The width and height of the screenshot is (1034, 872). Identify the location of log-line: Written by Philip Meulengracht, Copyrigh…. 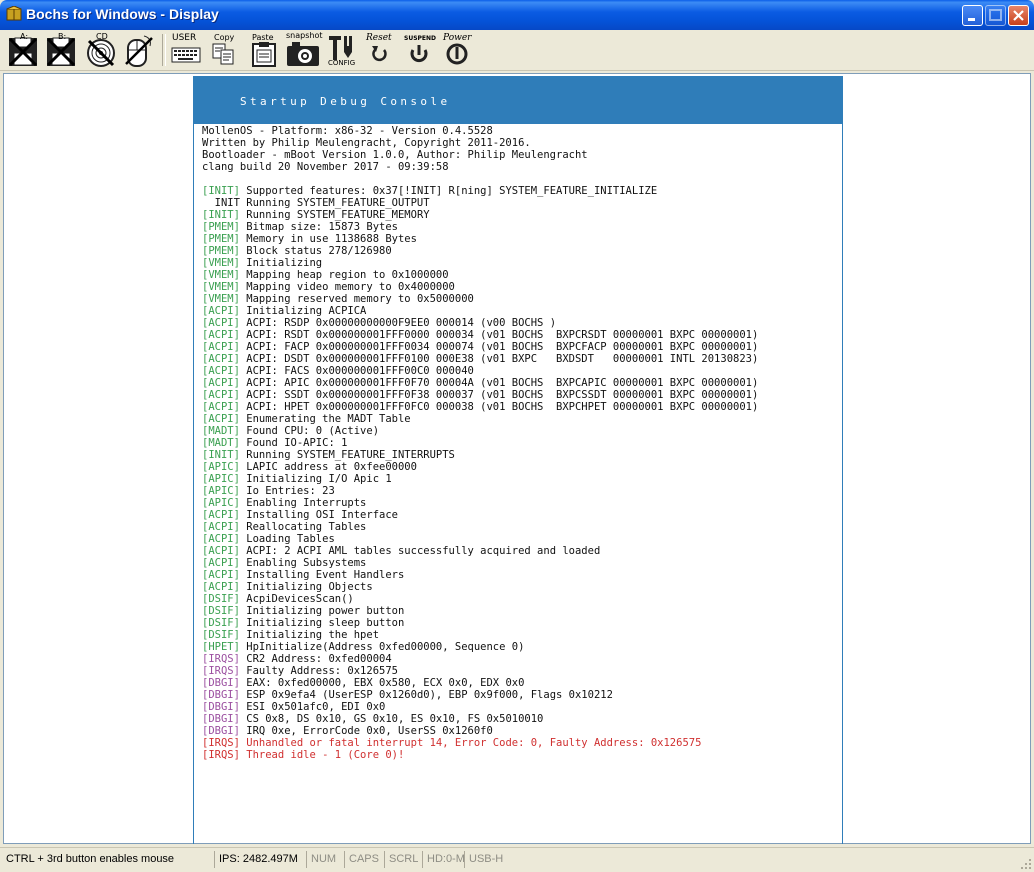
(480, 143).